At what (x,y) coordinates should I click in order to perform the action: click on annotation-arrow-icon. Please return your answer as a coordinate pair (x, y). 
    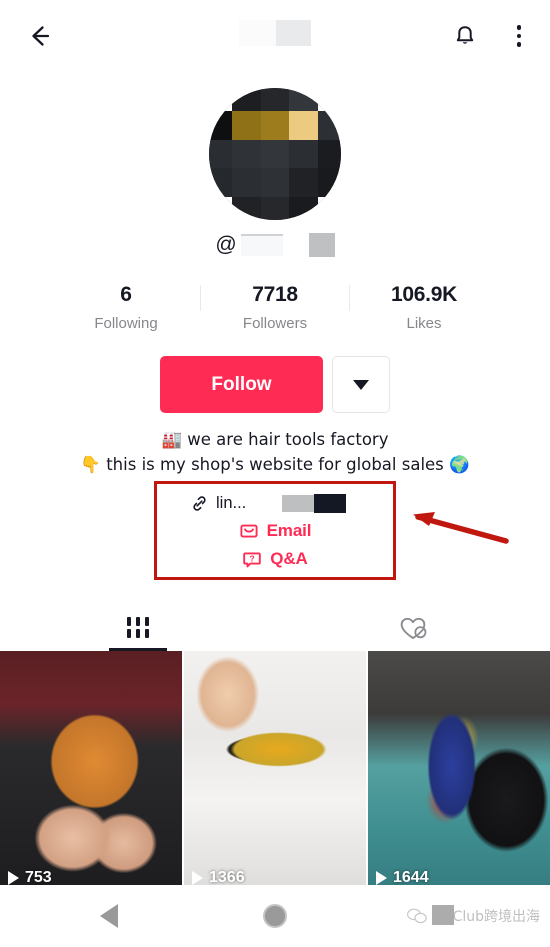
    Looking at the image, I should click on (461, 528).